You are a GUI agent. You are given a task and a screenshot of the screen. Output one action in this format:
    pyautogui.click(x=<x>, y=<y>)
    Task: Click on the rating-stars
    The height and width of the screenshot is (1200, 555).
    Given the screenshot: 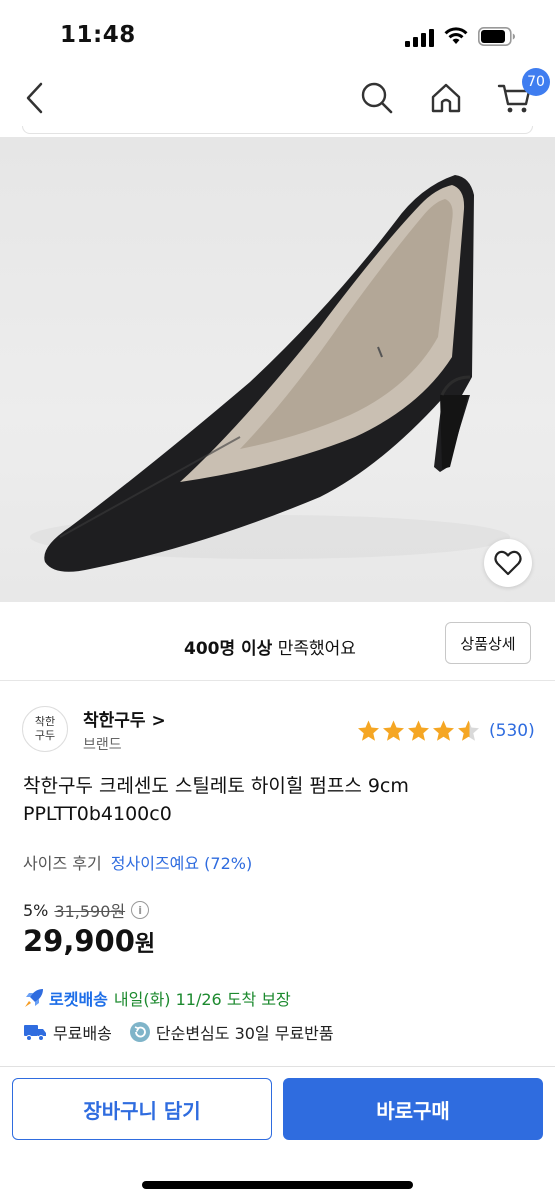 What is the action you would take?
    pyautogui.click(x=418, y=731)
    